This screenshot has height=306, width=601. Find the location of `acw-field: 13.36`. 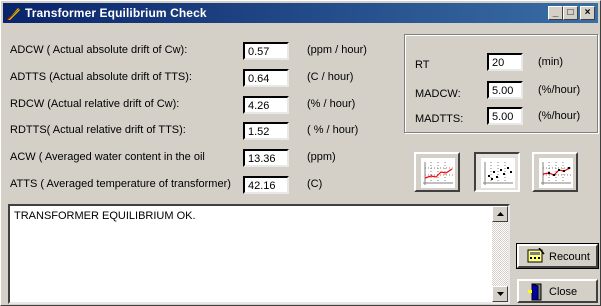

acw-field: 13.36 is located at coordinates (266, 158).